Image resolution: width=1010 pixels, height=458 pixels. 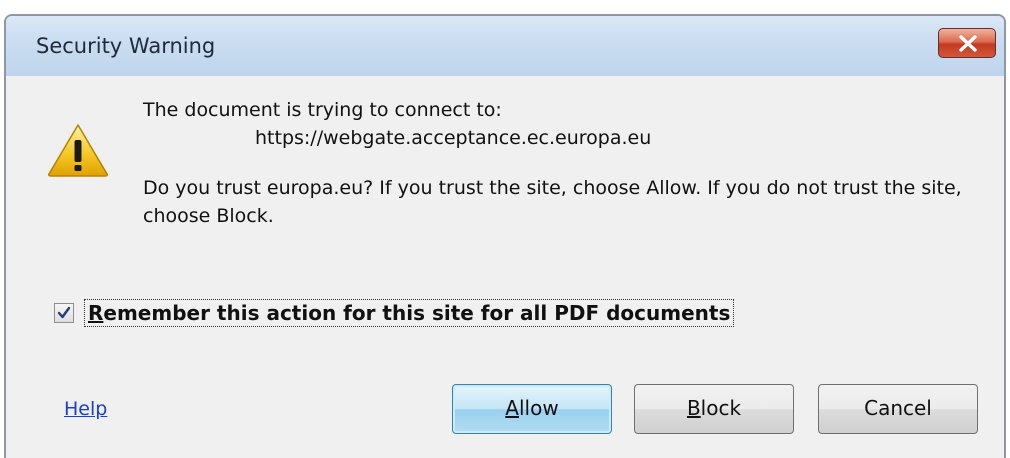 I want to click on close-button, so click(x=967, y=43).